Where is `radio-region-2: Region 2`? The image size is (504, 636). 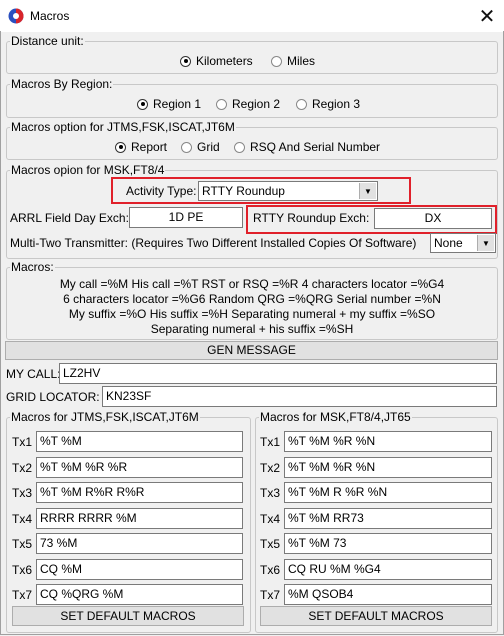 radio-region-2: Region 2 is located at coordinates (248, 104).